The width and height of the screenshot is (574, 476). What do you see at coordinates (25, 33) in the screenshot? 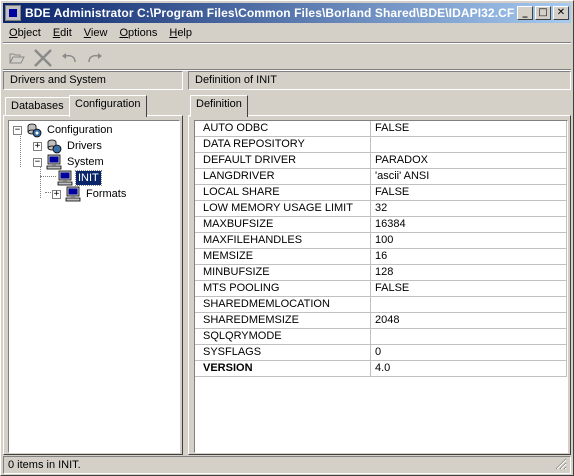
I see `menu-object: Object` at bounding box center [25, 33].